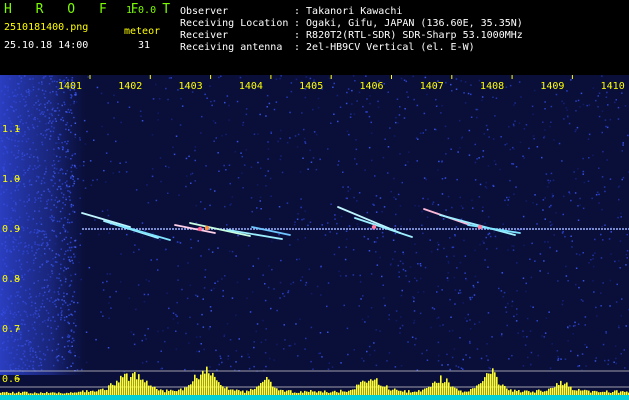  Describe the element at coordinates (374, 227) in the screenshot. I see `meteor-head` at that location.